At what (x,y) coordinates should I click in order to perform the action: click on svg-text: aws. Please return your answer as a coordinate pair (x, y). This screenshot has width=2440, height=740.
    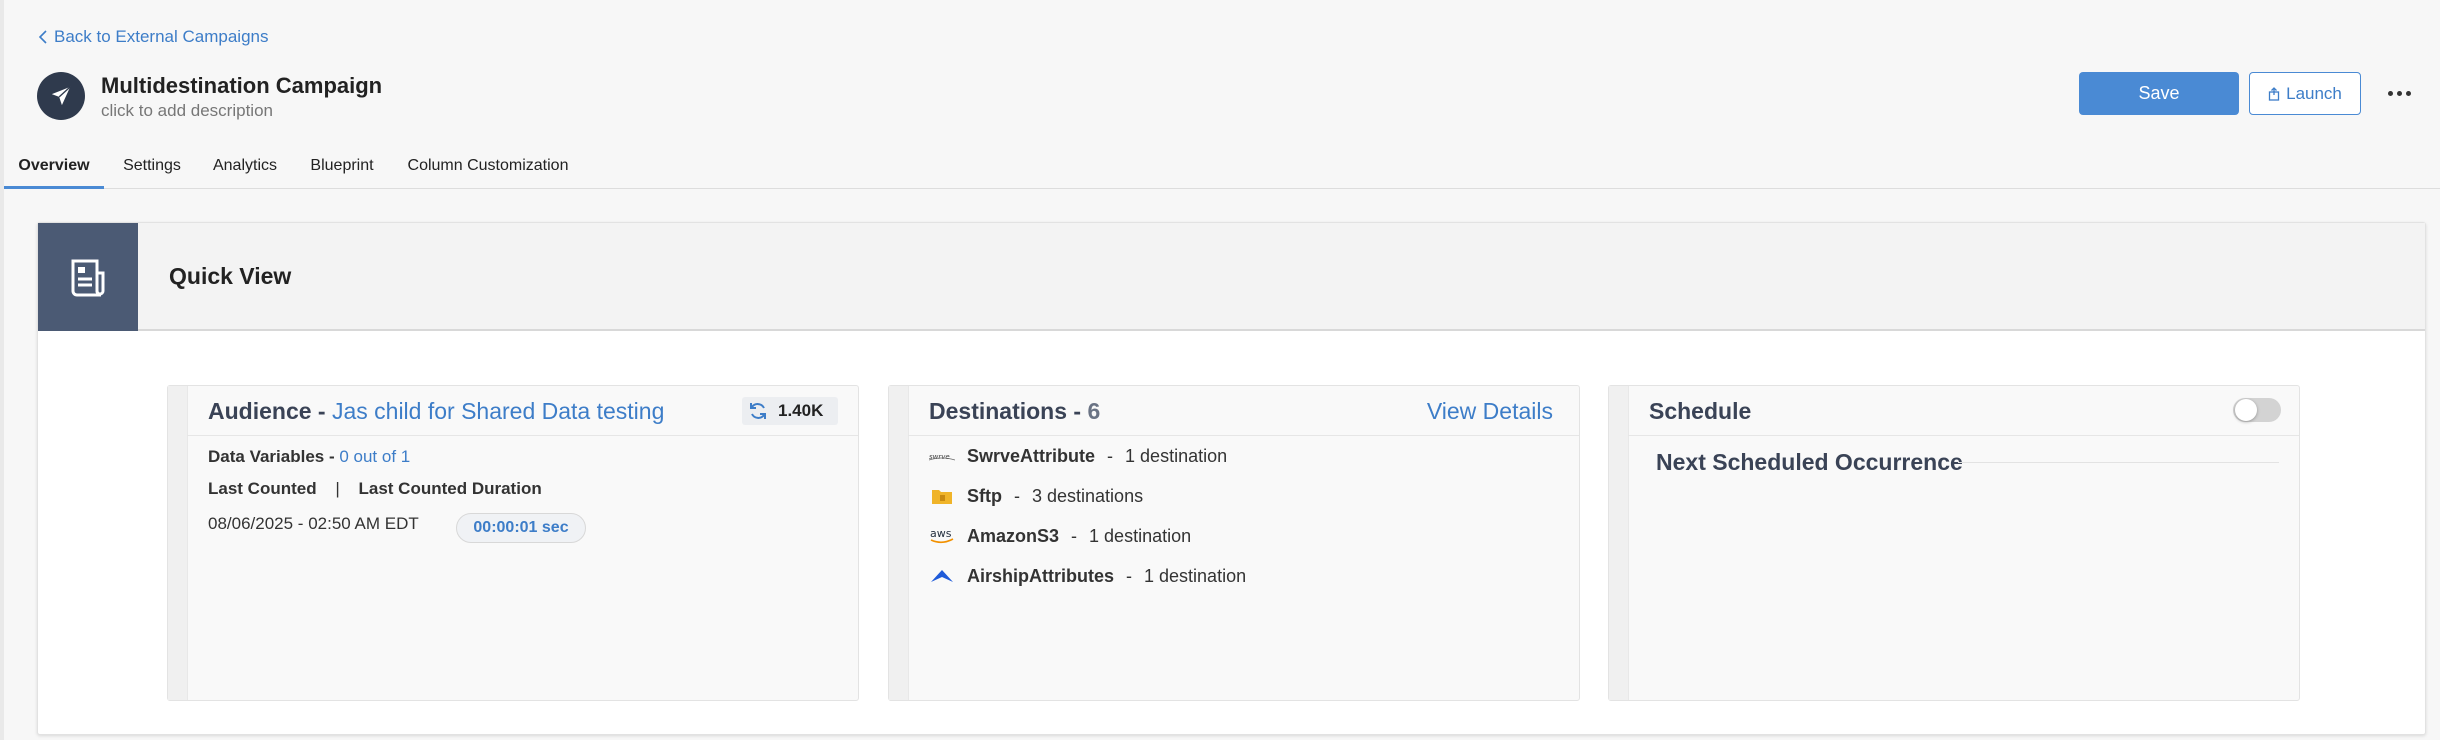
    Looking at the image, I should click on (941, 533).